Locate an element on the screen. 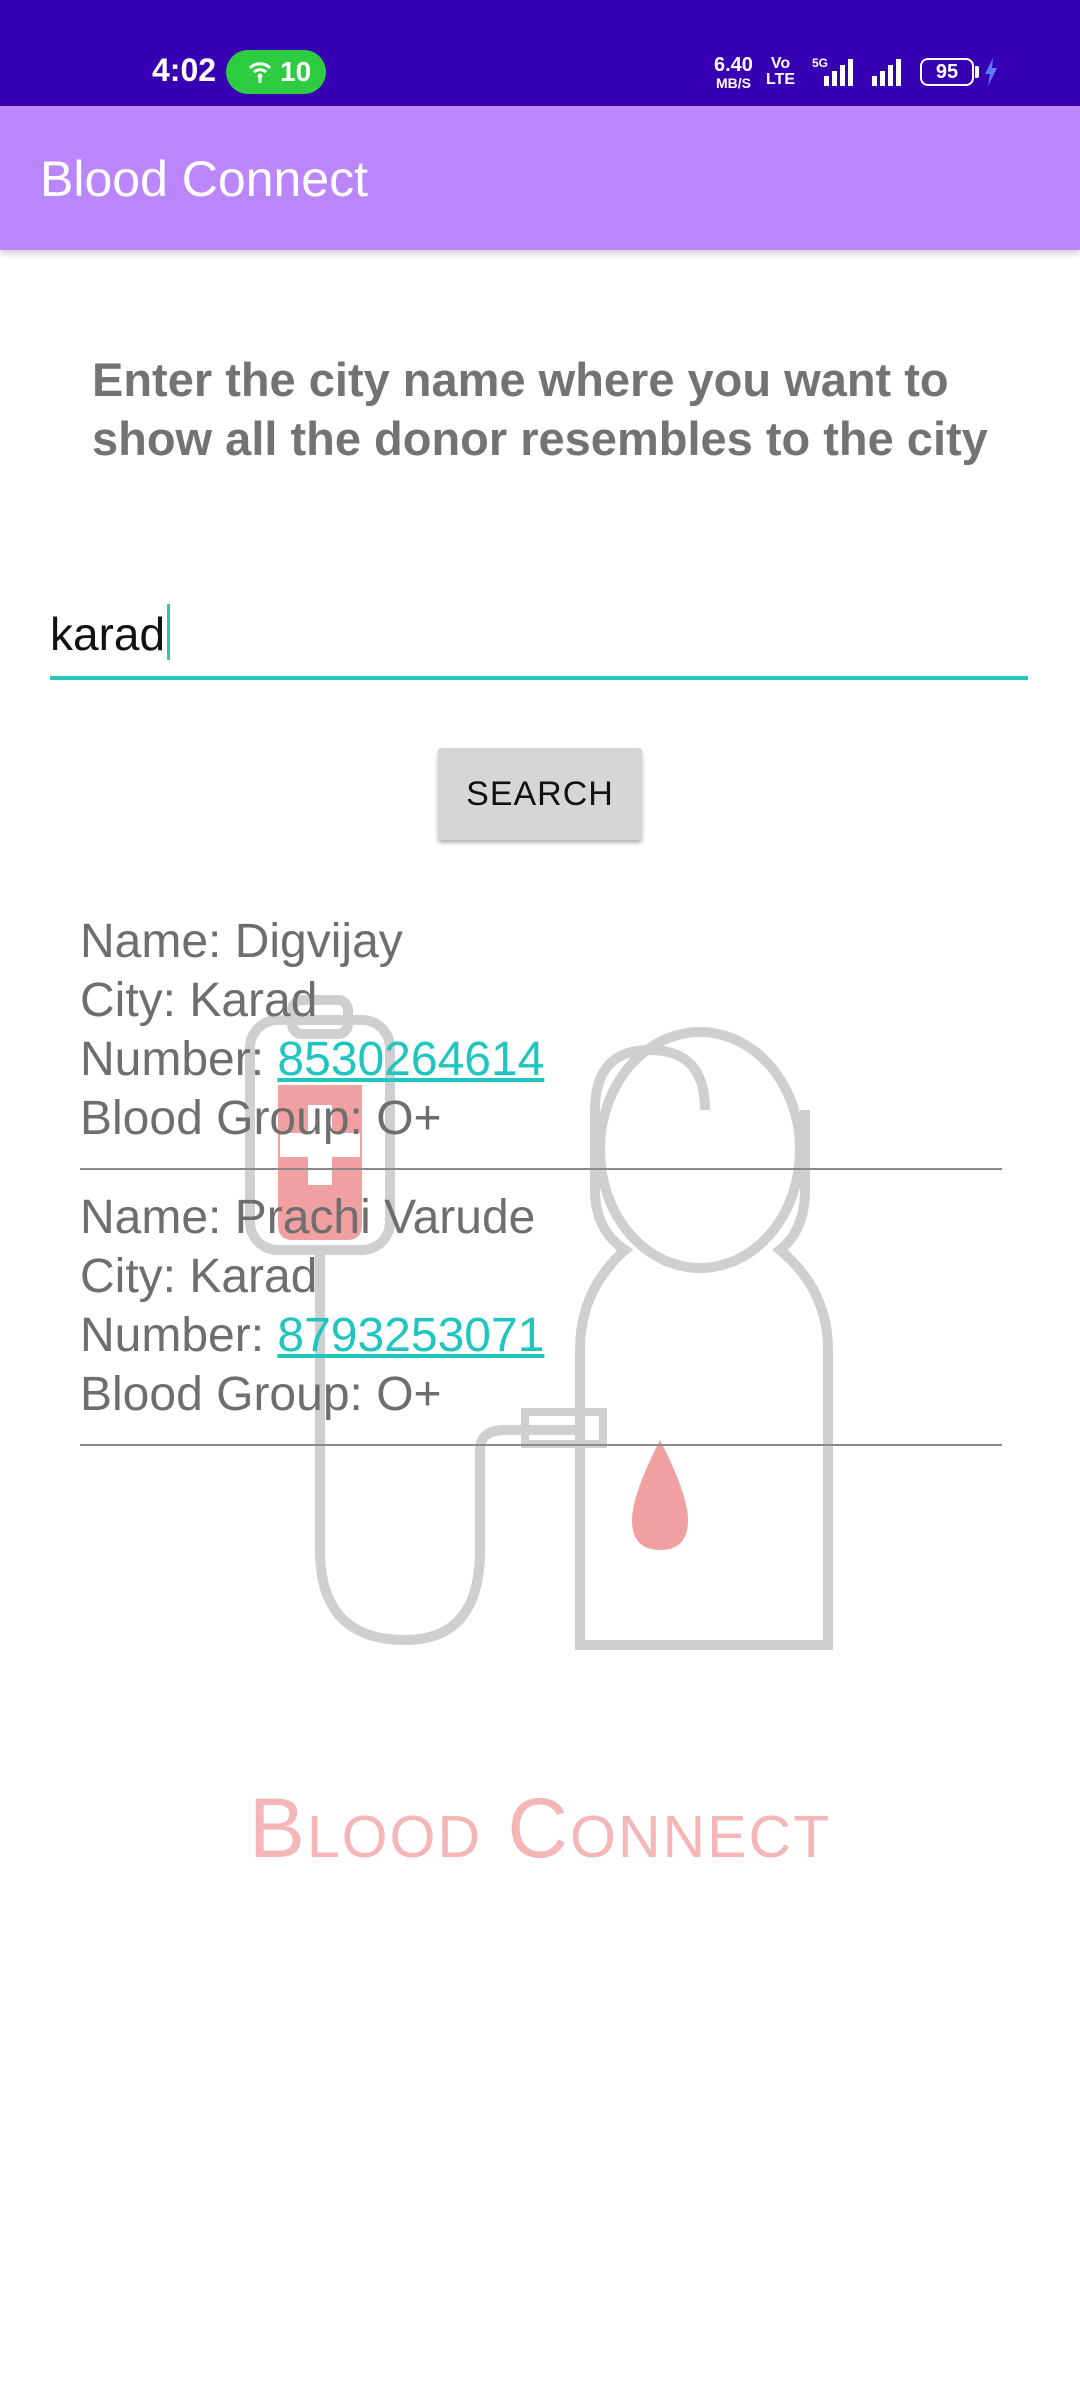  battery-icon: 95 is located at coordinates (947, 72).